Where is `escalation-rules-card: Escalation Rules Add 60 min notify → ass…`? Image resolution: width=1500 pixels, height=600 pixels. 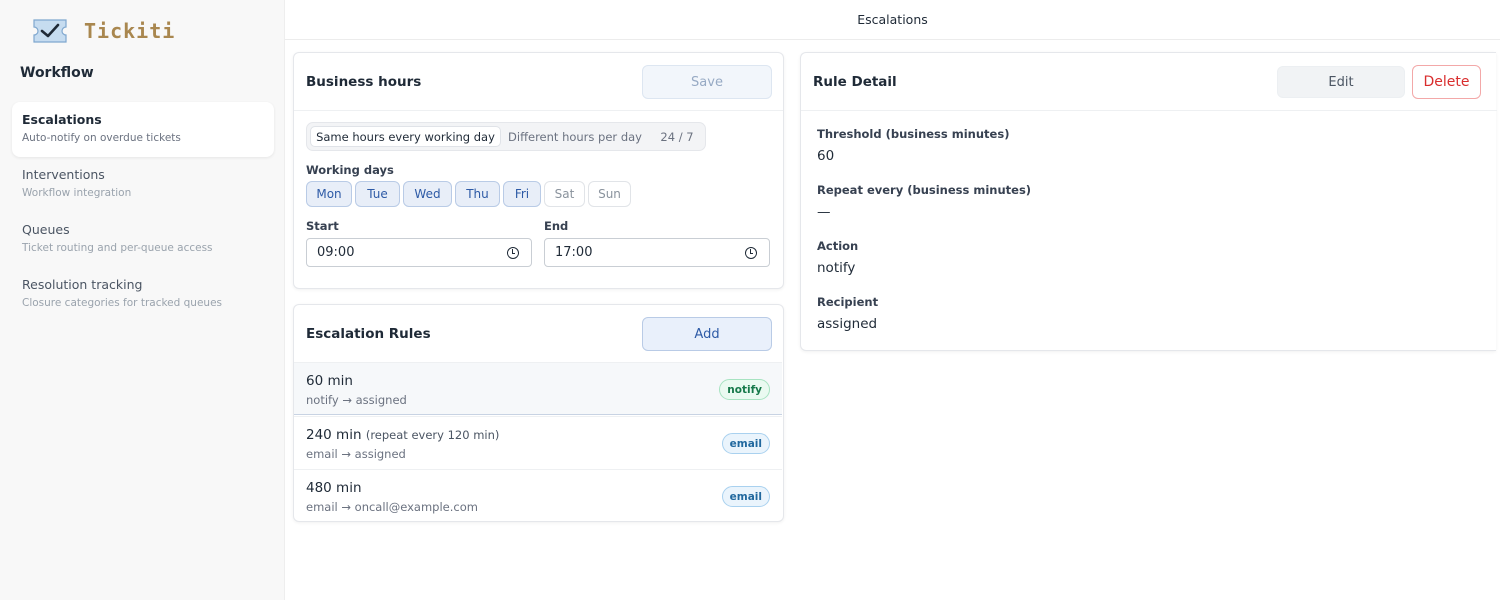 escalation-rules-card: Escalation Rules Add 60 min notify → ass… is located at coordinates (538, 413).